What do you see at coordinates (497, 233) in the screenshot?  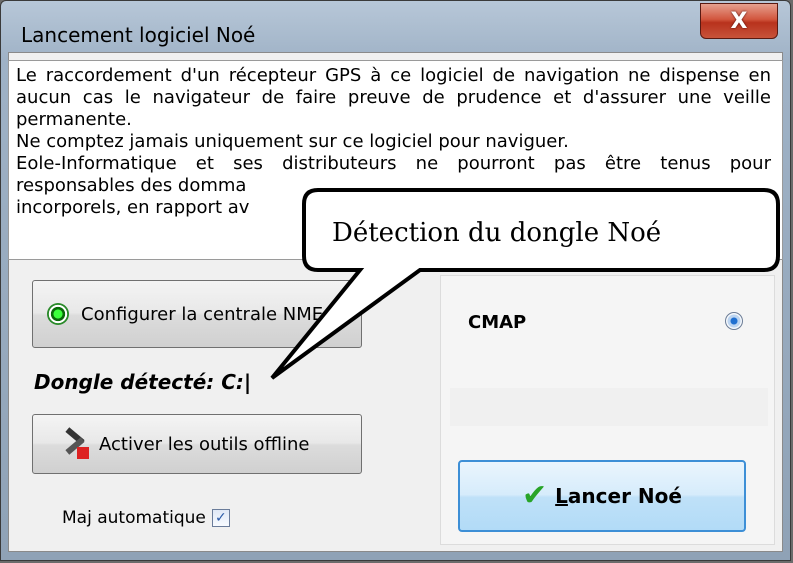 I see `callout-text: Détection du dongle Noé` at bounding box center [497, 233].